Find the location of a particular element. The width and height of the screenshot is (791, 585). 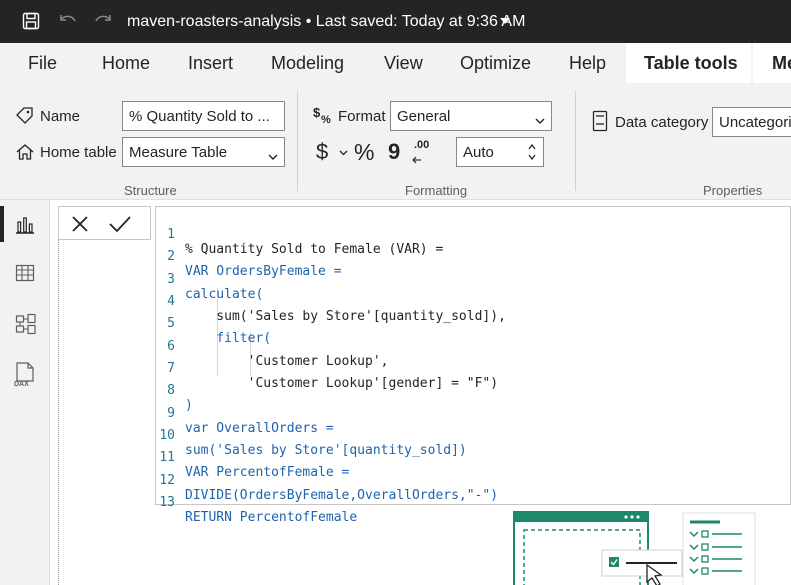

redo-icon is located at coordinates (103, 21).